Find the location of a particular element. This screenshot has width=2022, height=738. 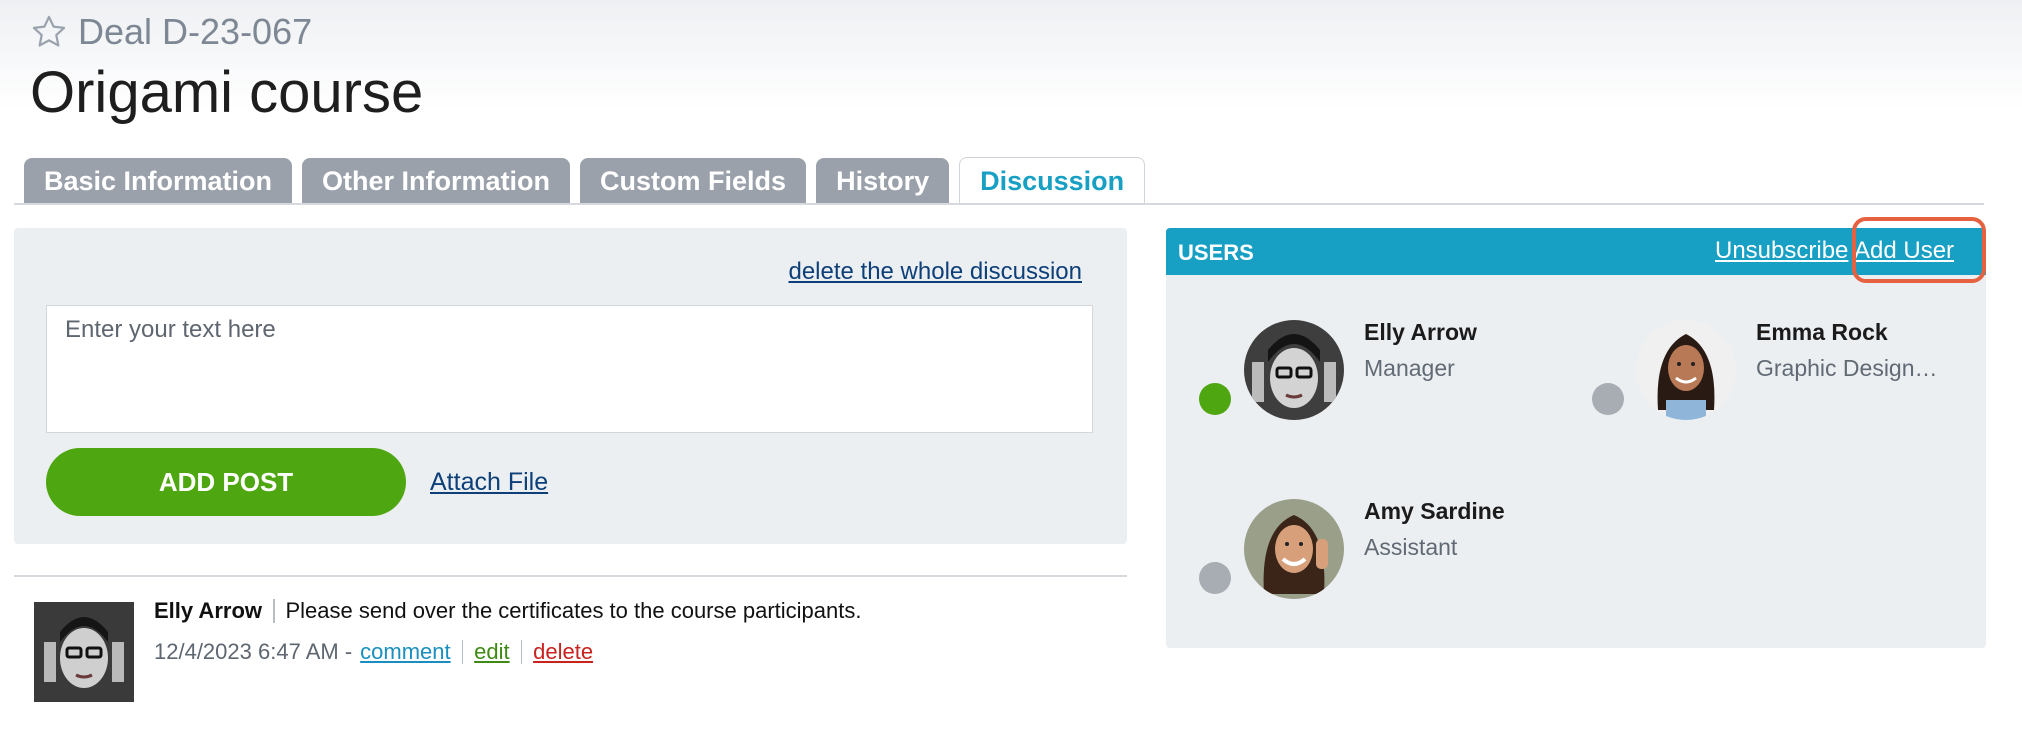

add-post-button: ADD POST is located at coordinates (226, 482).